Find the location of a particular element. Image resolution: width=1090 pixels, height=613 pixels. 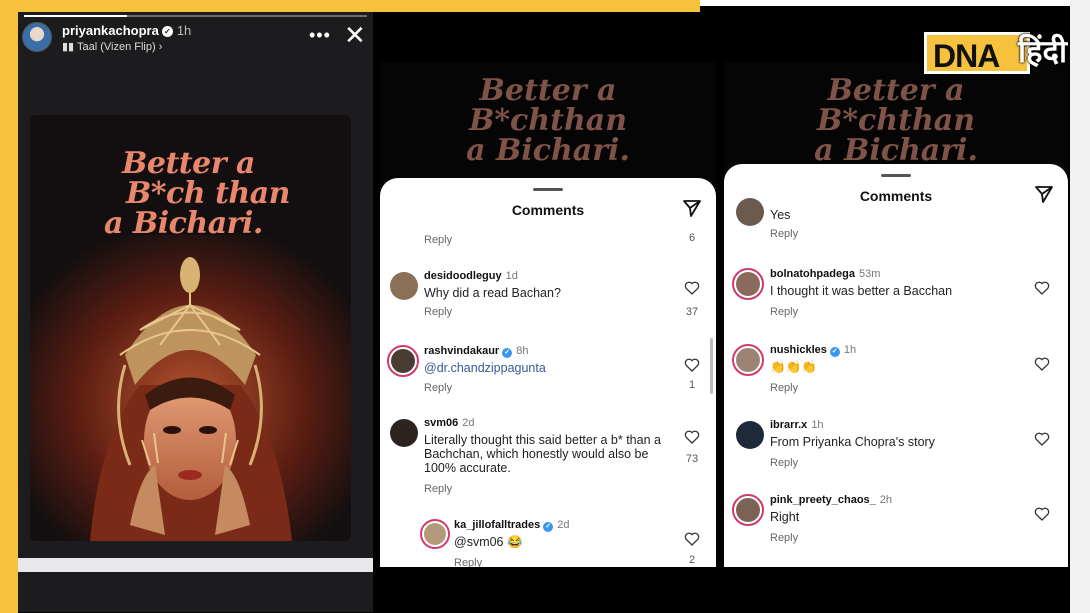

like-count: 1 is located at coordinates (692, 385).